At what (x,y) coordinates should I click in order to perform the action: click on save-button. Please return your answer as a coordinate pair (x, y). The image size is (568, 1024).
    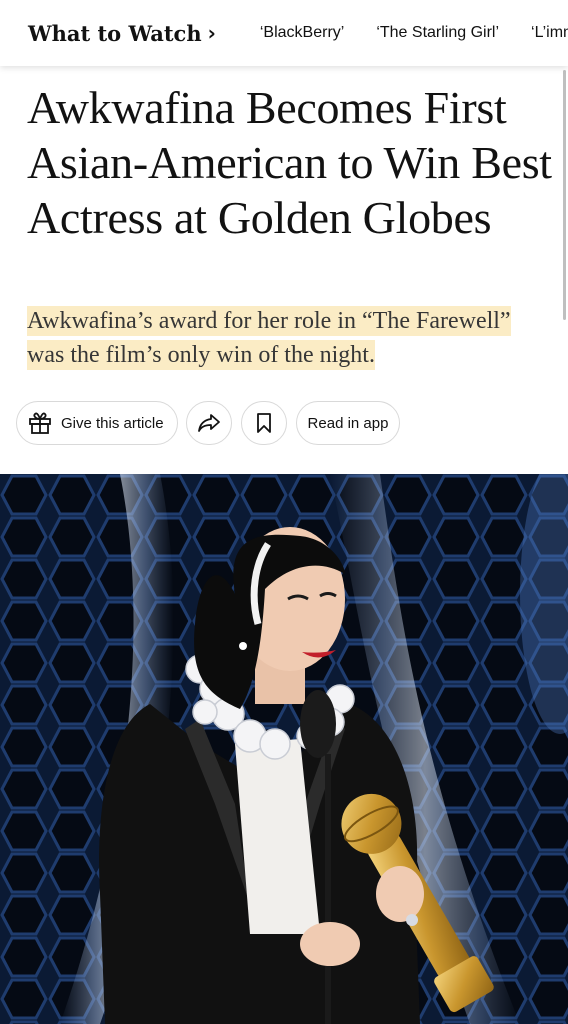
    Looking at the image, I should click on (264, 423).